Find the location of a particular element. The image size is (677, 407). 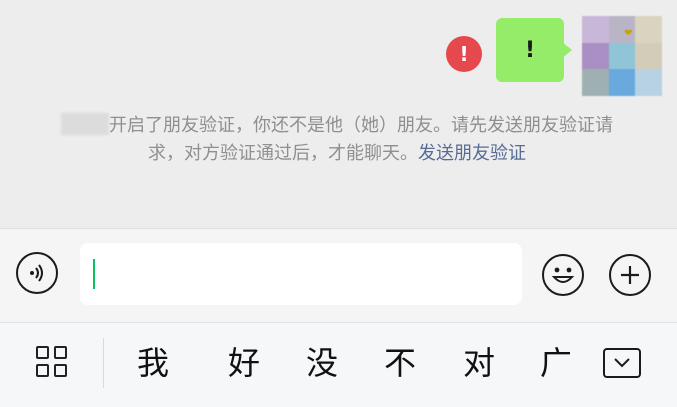

suggestion-item: 对 is located at coordinates (479, 363).